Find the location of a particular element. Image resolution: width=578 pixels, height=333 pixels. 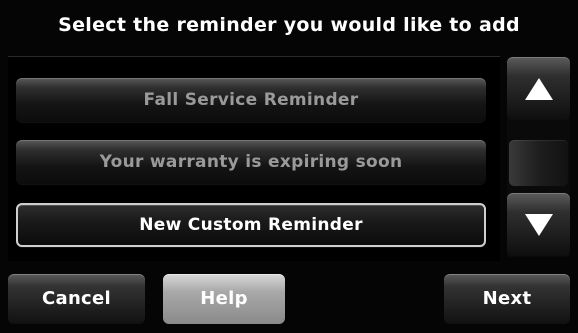

scroll-up-button is located at coordinates (538, 88).